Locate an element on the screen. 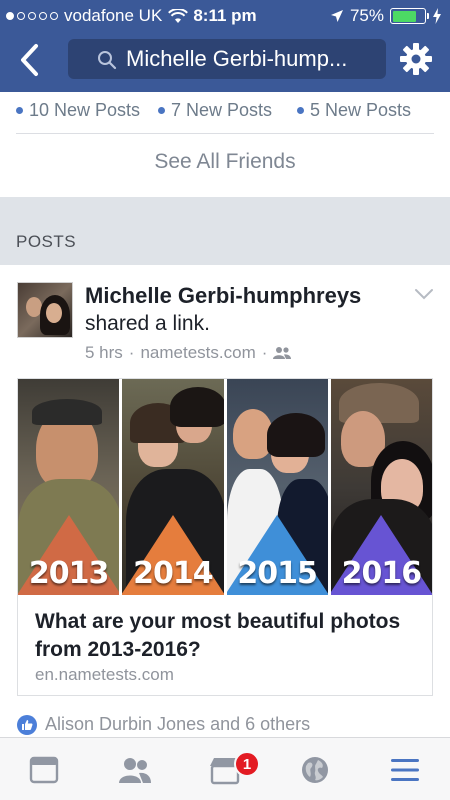 The width and height of the screenshot is (450, 800). year-photo: 2016 is located at coordinates (381, 487).